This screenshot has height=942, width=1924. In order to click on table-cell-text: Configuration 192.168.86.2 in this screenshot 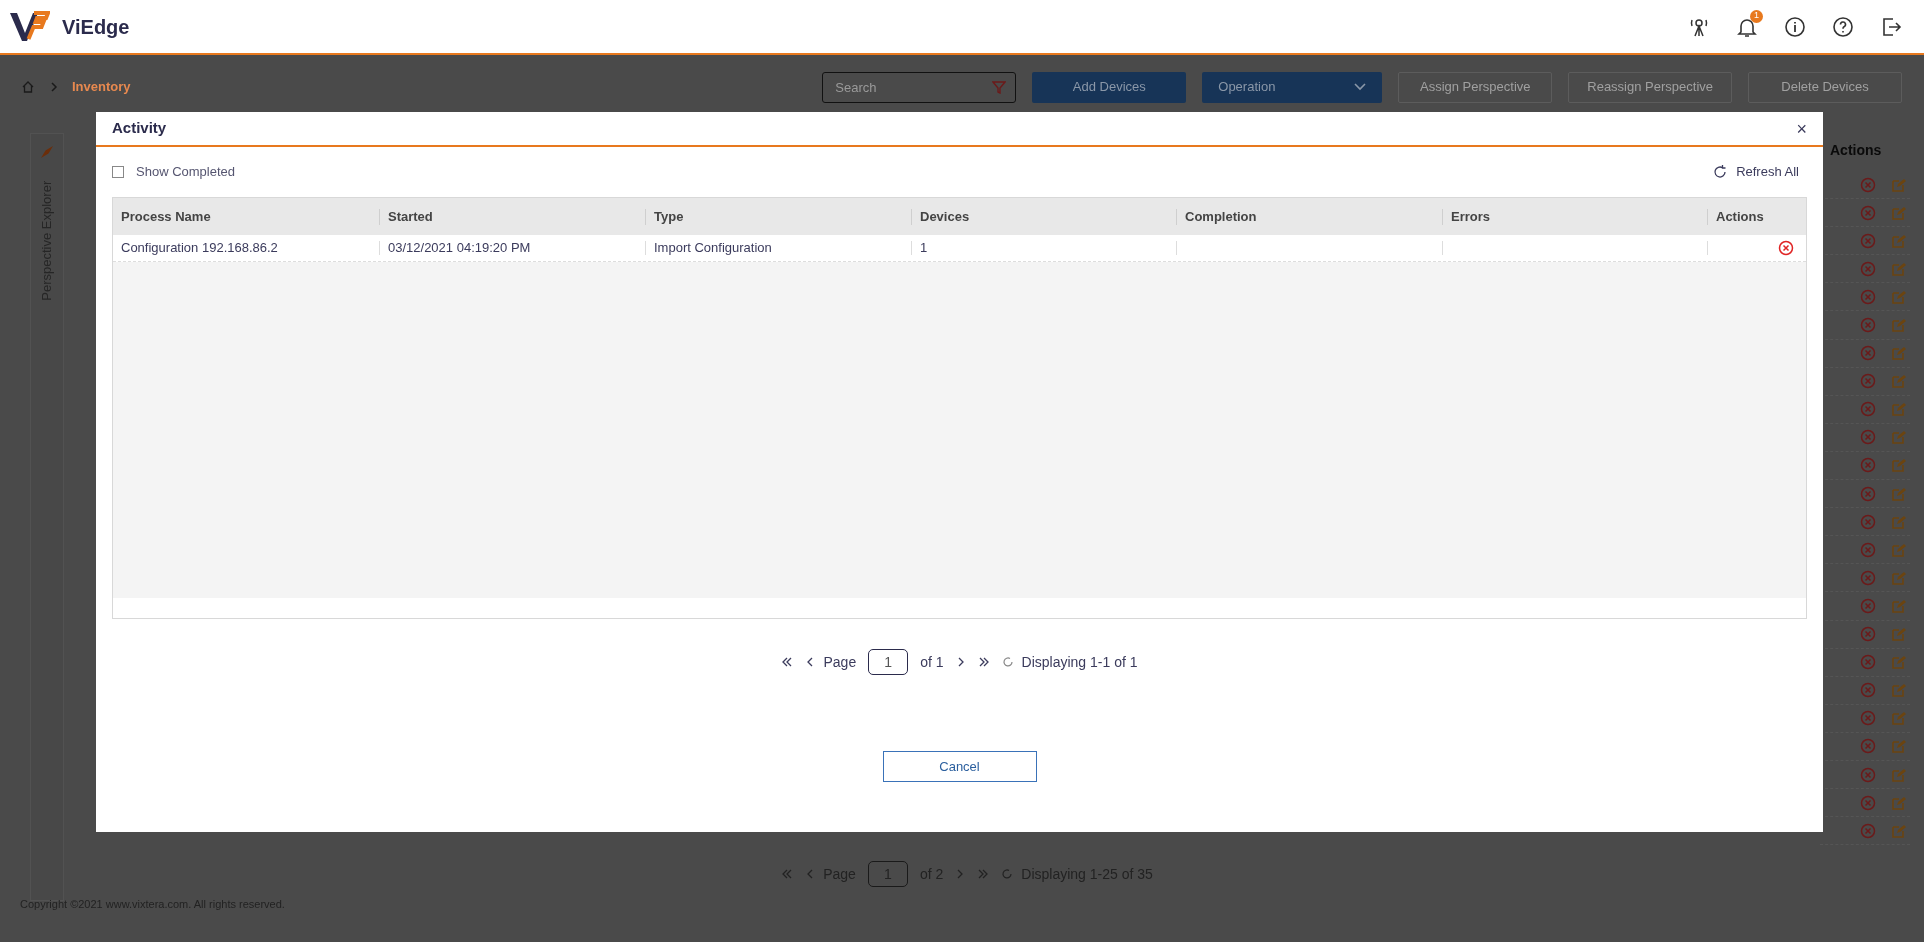, I will do `click(199, 248)`.